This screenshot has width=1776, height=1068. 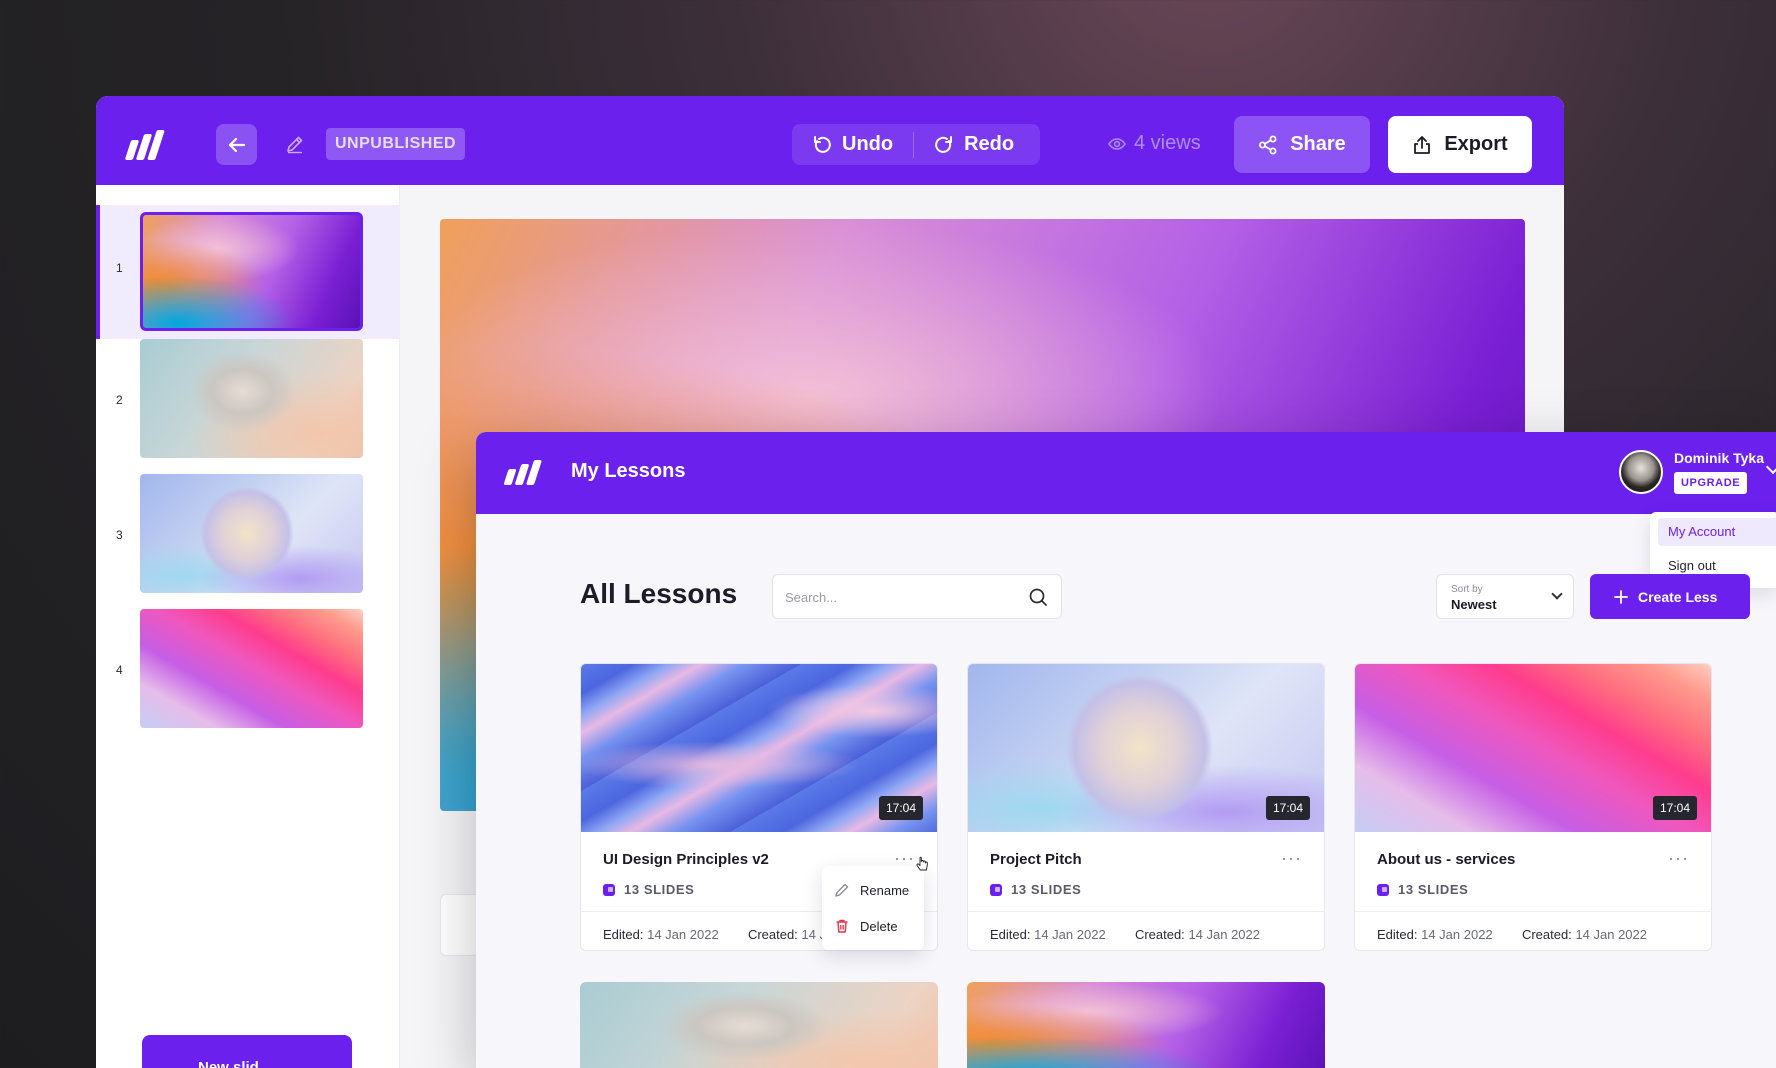 I want to click on share-button: Share, so click(x=1302, y=144).